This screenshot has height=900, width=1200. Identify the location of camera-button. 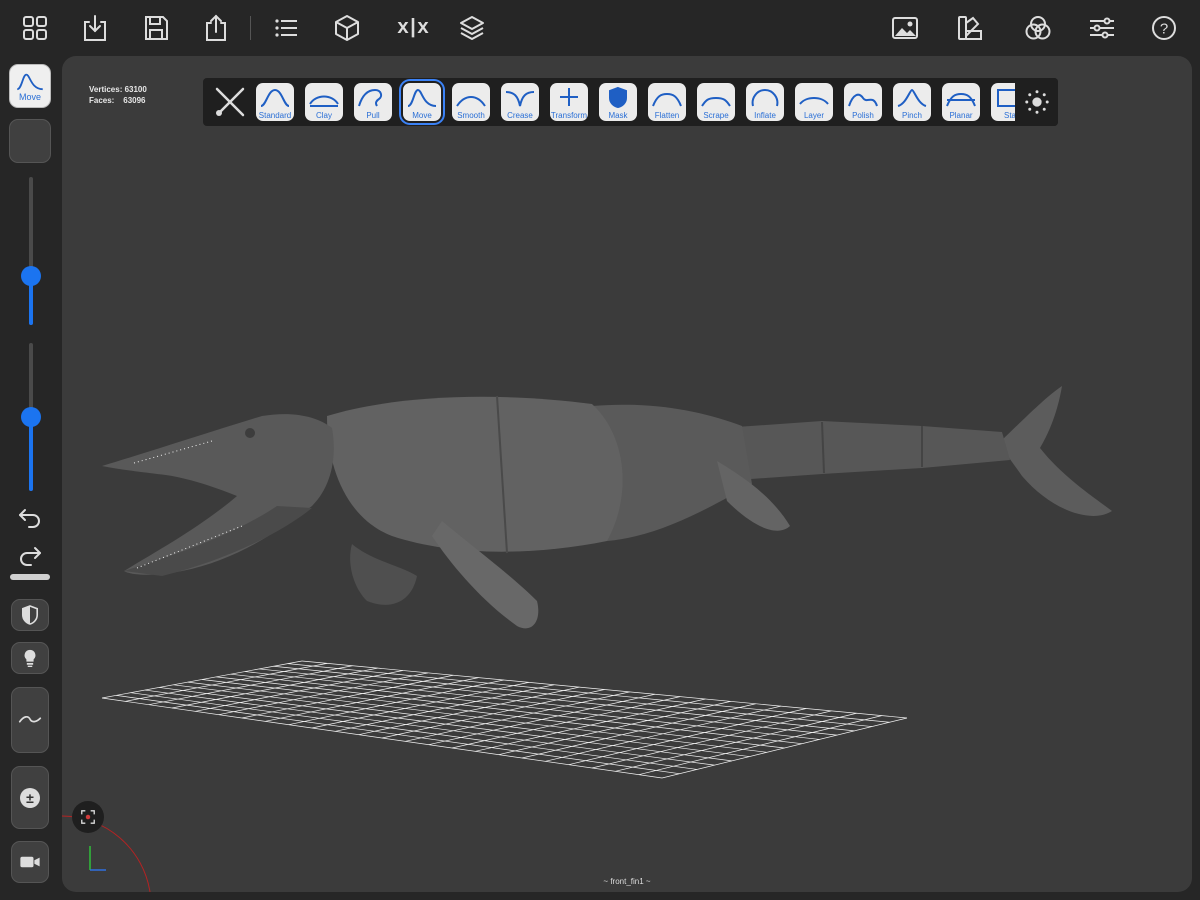
(30, 862).